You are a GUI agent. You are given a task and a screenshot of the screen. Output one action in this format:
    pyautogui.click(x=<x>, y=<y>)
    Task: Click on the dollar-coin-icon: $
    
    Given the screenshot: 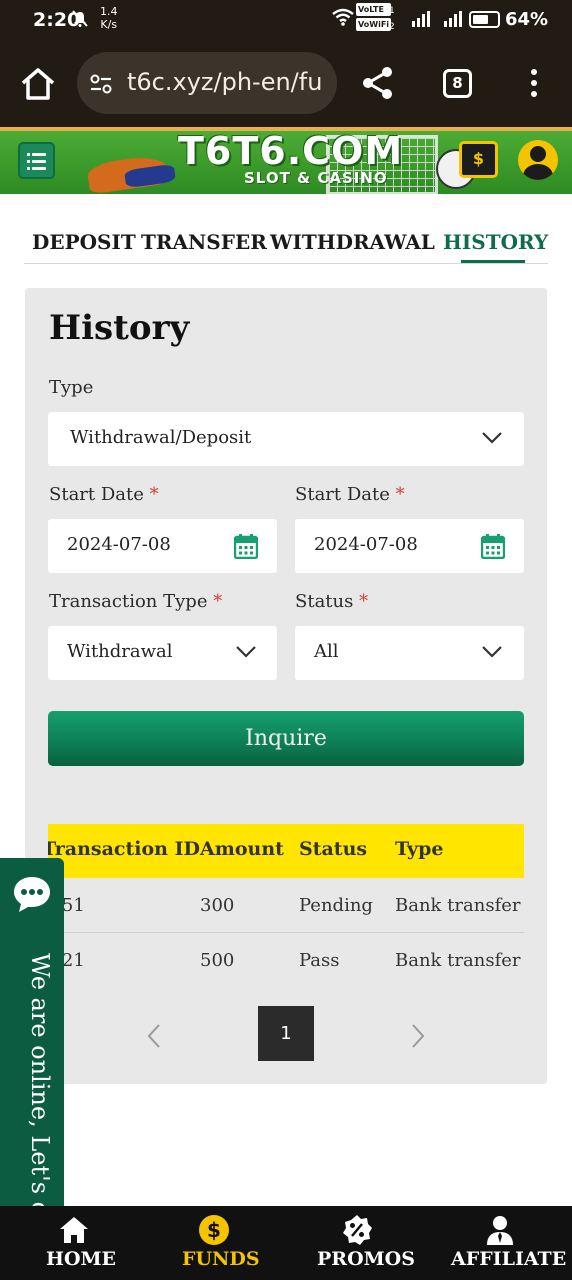 What is the action you would take?
    pyautogui.click(x=214, y=1230)
    